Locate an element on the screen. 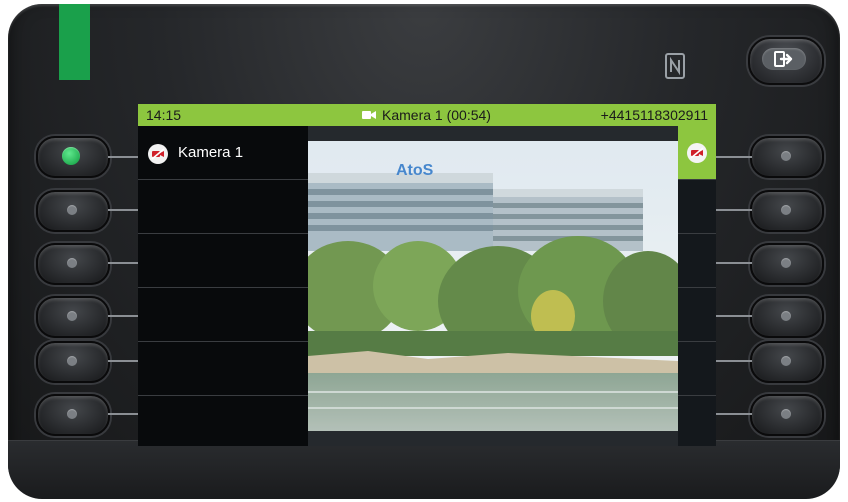  device-bottom-panel is located at coordinates (424, 469).